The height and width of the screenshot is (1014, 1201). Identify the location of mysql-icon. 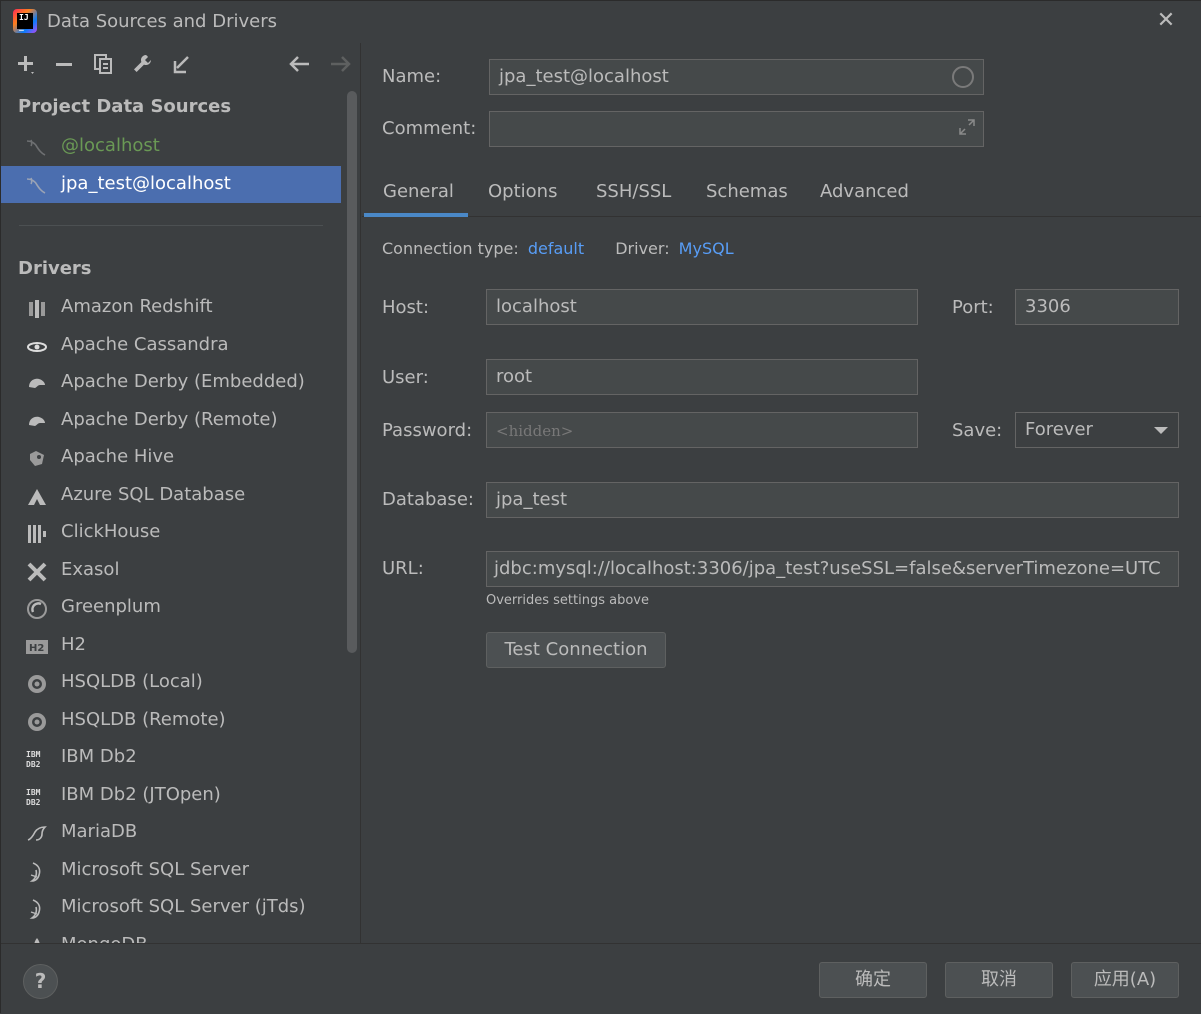
(36, 147).